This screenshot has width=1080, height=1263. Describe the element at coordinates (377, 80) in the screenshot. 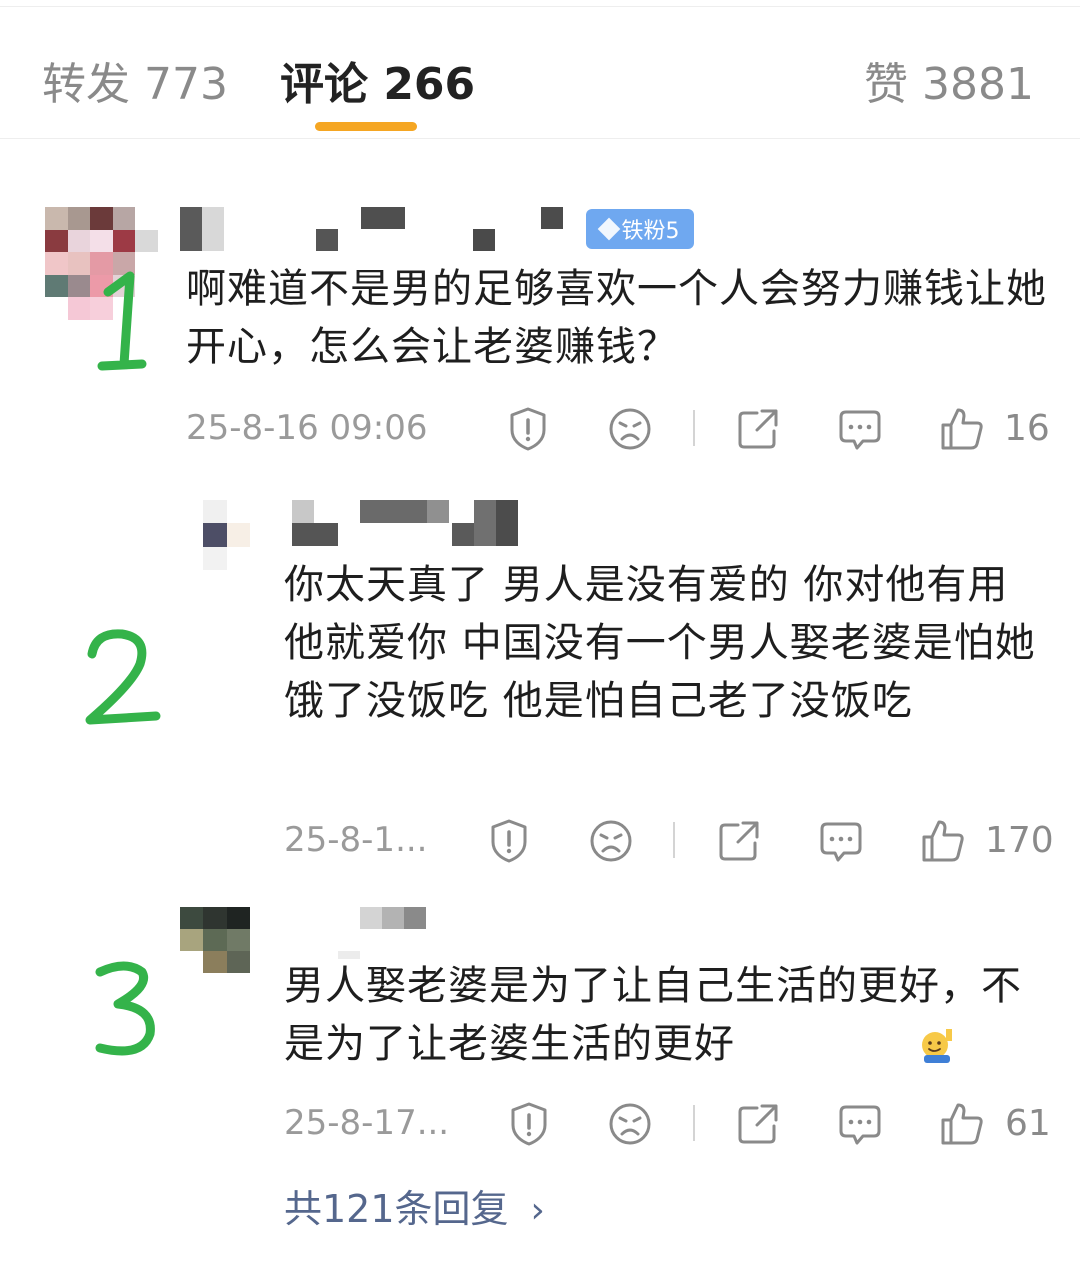

I see `tab-comments: 评论 266` at that location.